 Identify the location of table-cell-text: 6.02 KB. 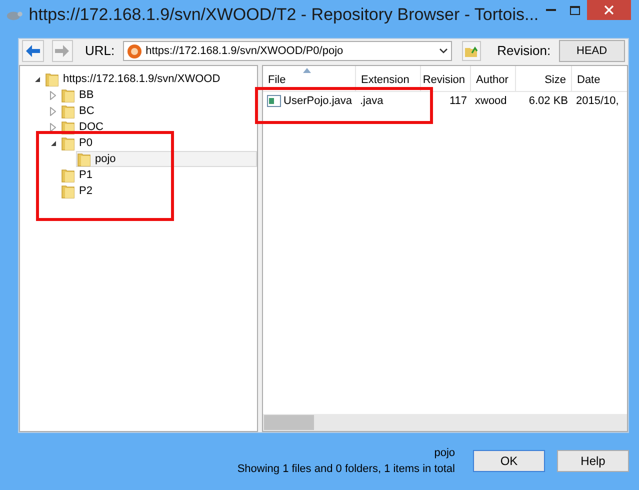
(548, 101).